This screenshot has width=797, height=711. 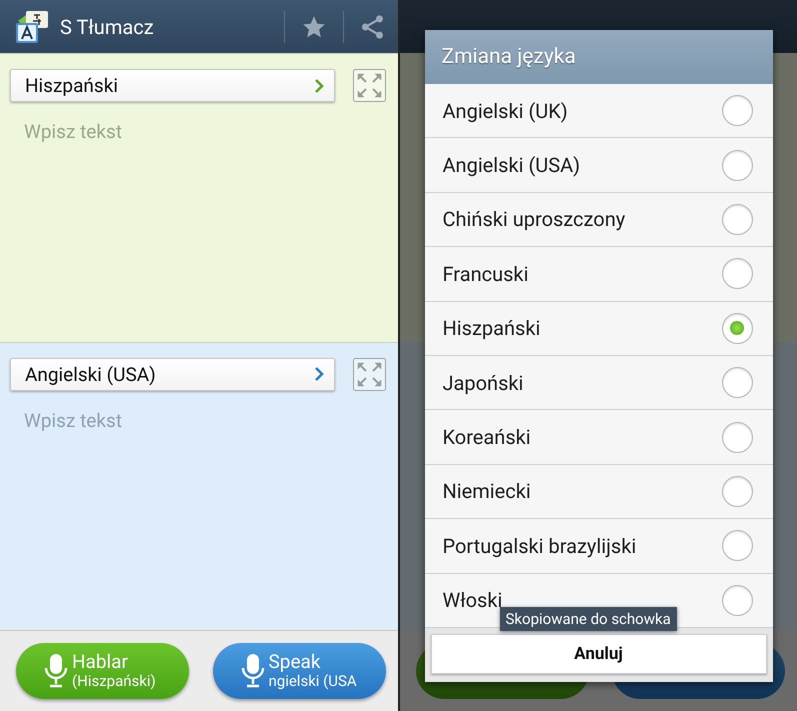 What do you see at coordinates (172, 85) in the screenshot?
I see `language-selector: Hiszpański` at bounding box center [172, 85].